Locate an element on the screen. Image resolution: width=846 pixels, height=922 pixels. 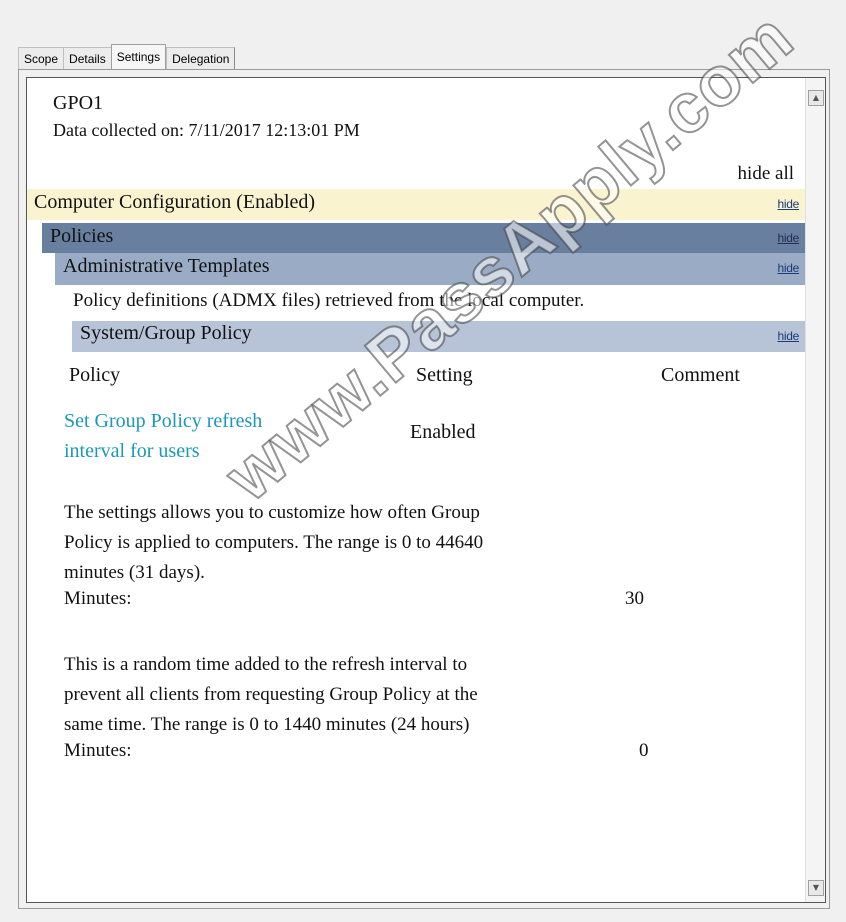
administrative-templates-hide-link: hide is located at coordinates (789, 268).